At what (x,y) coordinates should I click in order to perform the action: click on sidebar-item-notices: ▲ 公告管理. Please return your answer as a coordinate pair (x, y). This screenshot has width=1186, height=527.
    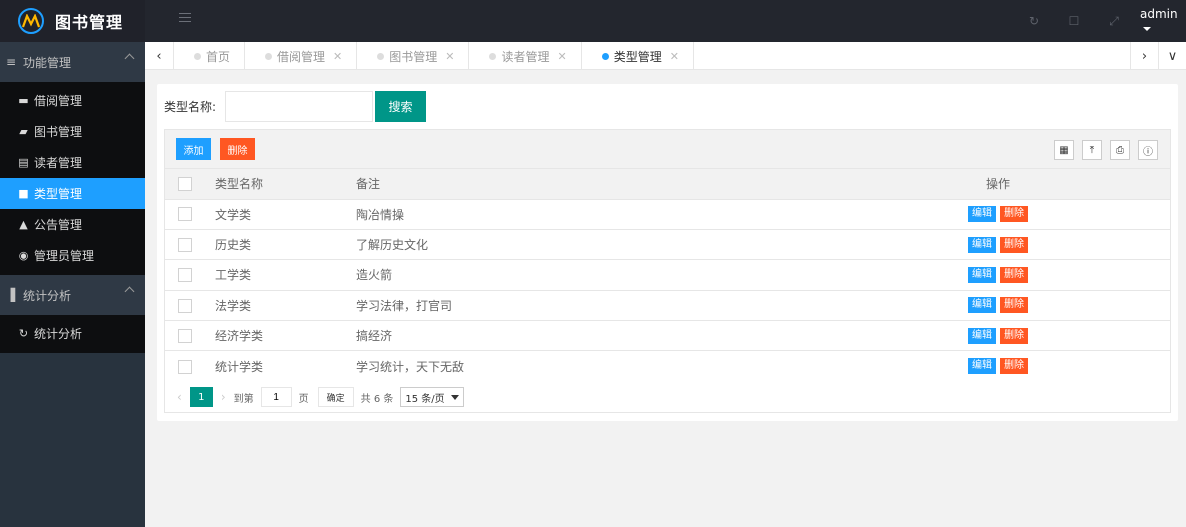
    Looking at the image, I should click on (72, 224).